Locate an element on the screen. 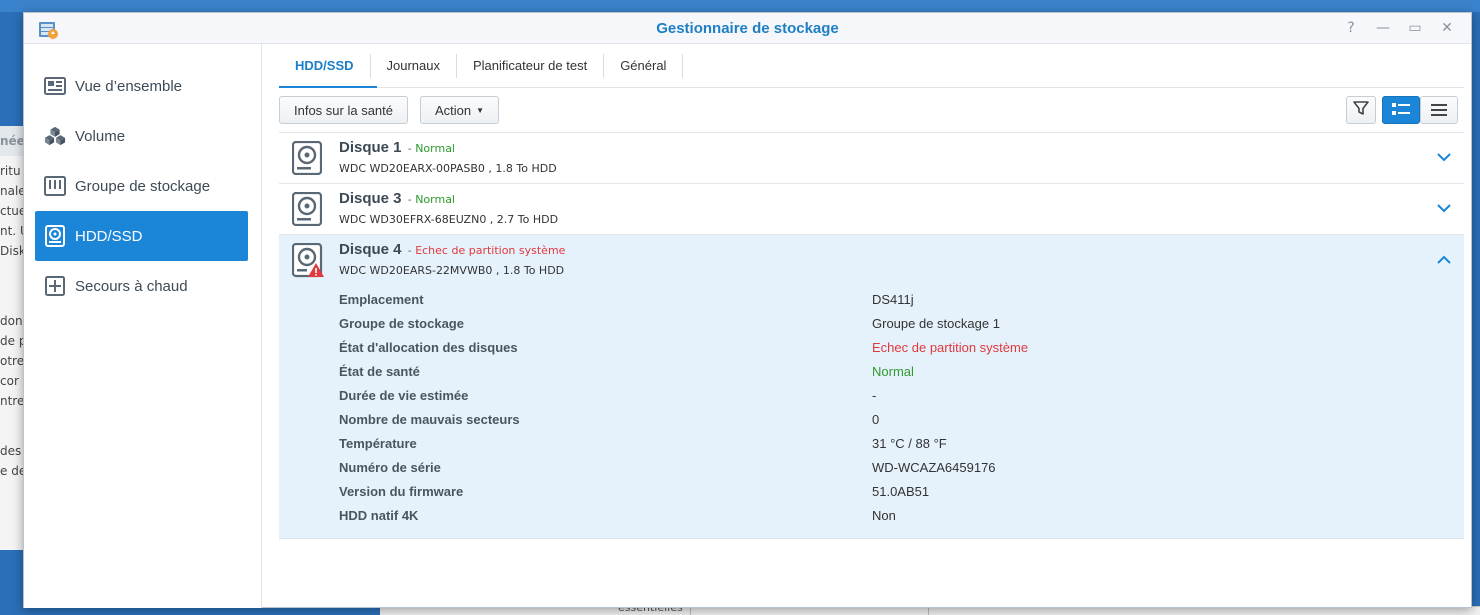 Image resolution: width=1480 pixels, height=615 pixels. detail-value: Non is located at coordinates (884, 515).